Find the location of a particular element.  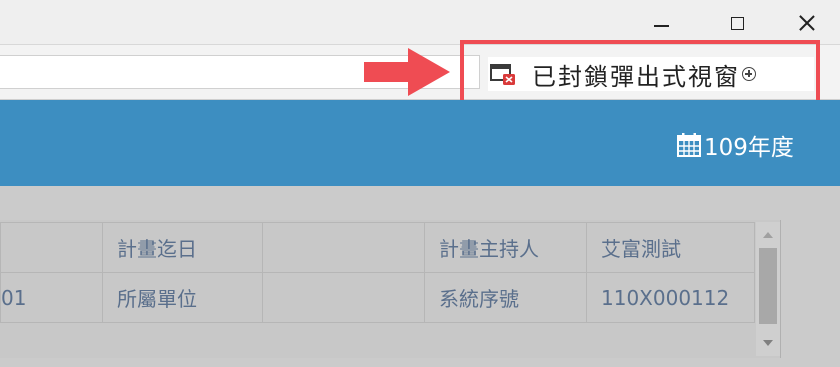

maximize-icon is located at coordinates (737, 23).